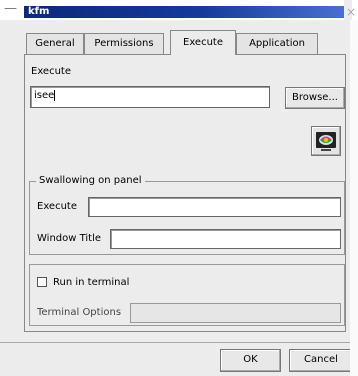 The image size is (358, 376). What do you see at coordinates (150, 97) in the screenshot?
I see `execute-command-input: isee` at bounding box center [150, 97].